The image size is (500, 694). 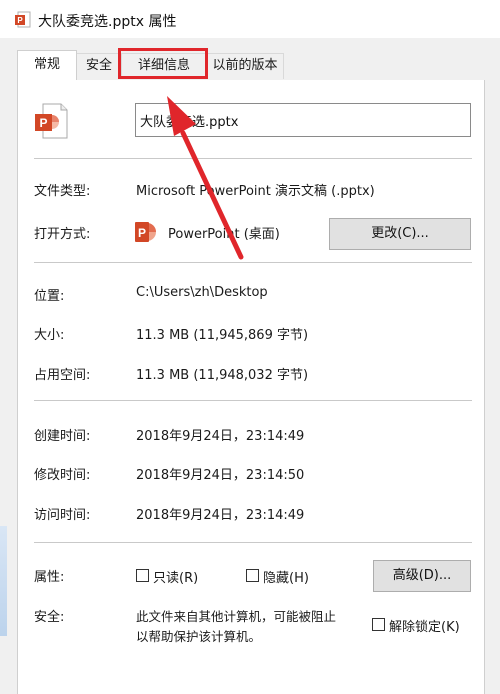 What do you see at coordinates (49, 617) in the screenshot?
I see `security-label: 安全:` at bounding box center [49, 617].